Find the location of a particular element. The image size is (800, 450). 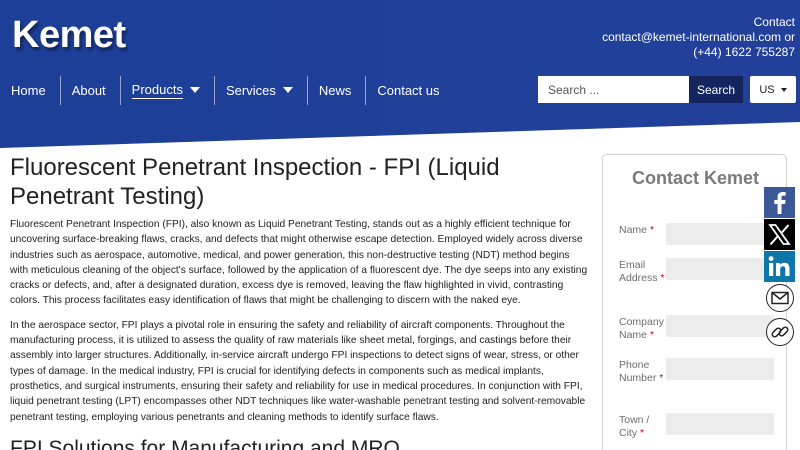

email-field is located at coordinates (720, 269).